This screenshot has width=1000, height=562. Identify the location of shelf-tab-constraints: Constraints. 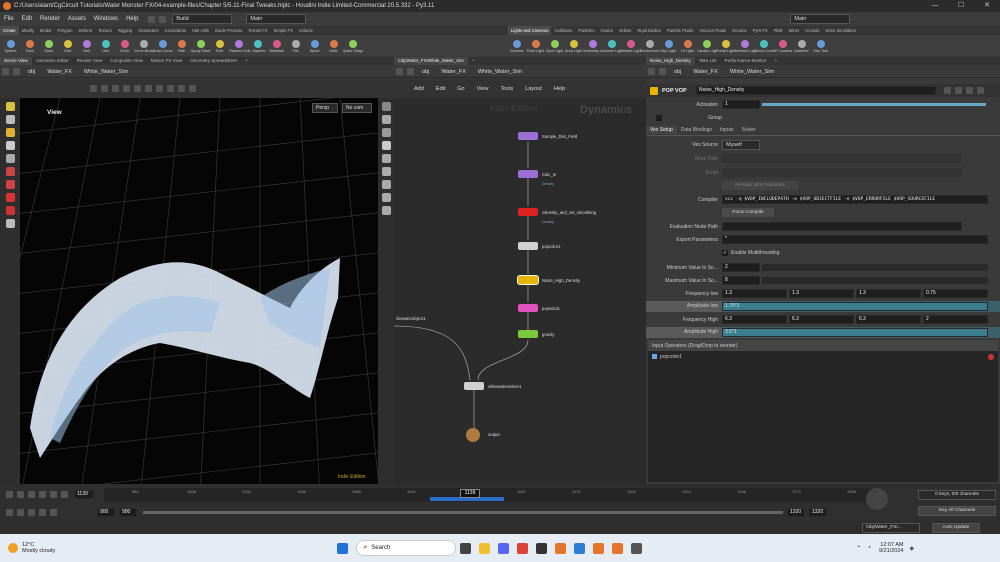
(175, 30).